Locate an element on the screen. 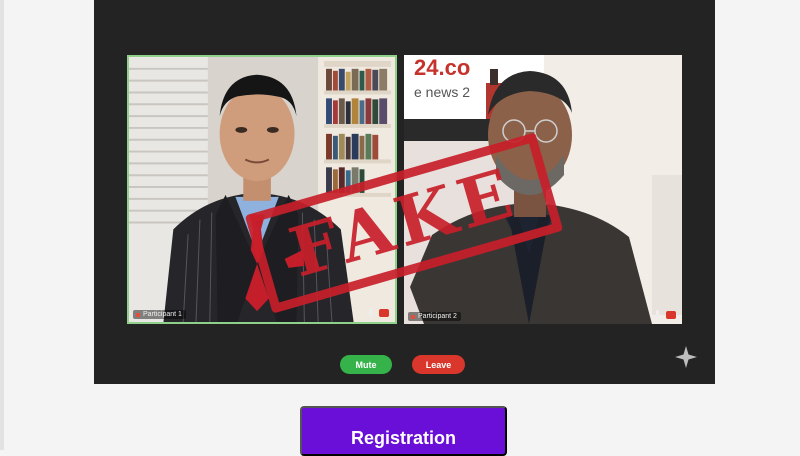 Image resolution: width=800 pixels, height=456 pixels. participant-2-status is located at coordinates (665, 315).